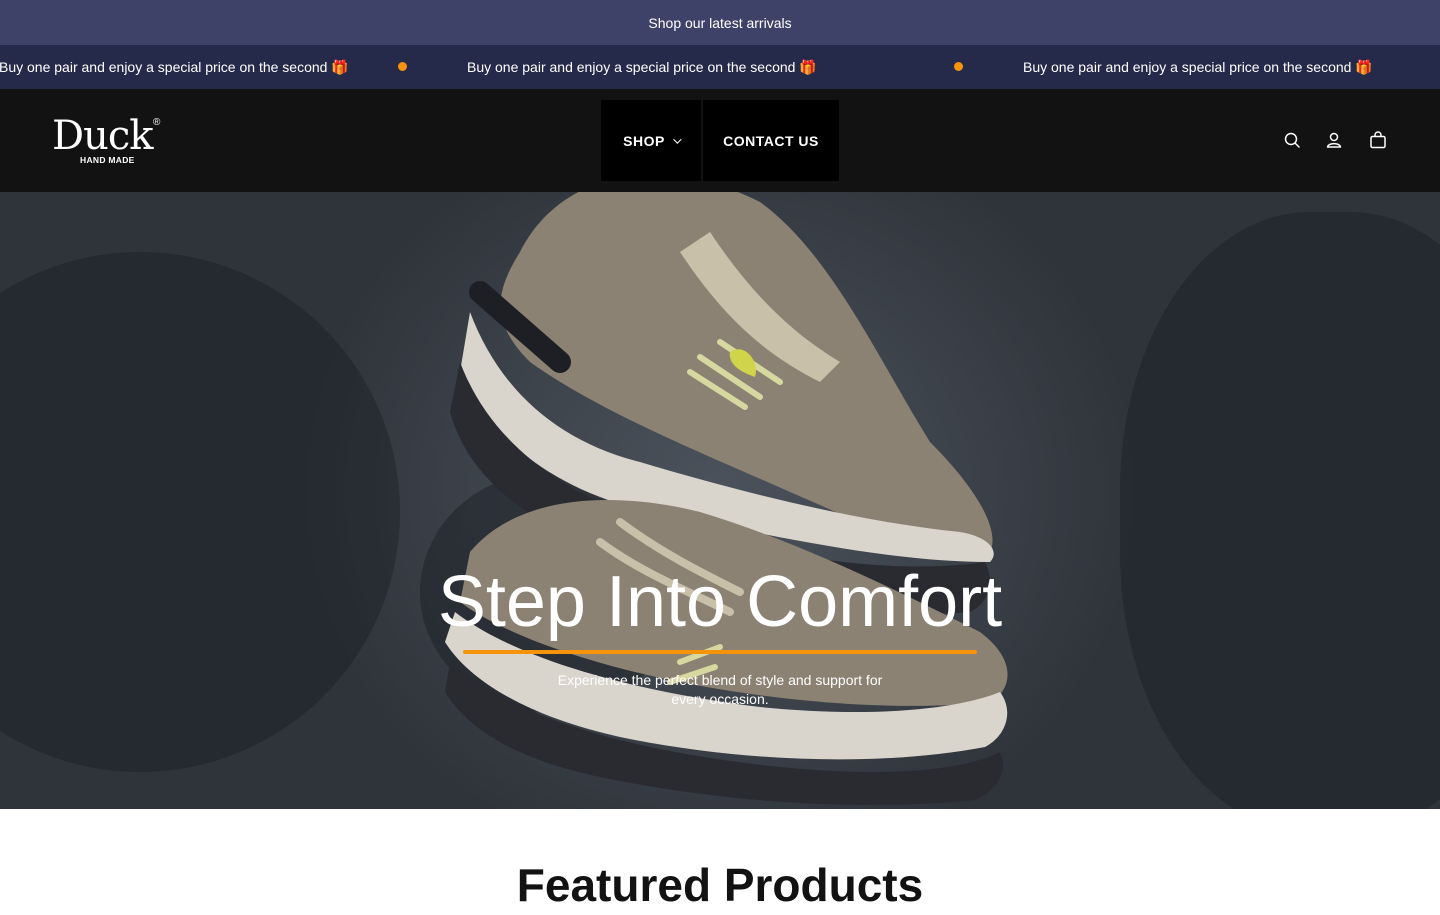 Image resolution: width=1440 pixels, height=915 pixels. I want to click on nav-item-label: Contact Us, so click(771, 140).